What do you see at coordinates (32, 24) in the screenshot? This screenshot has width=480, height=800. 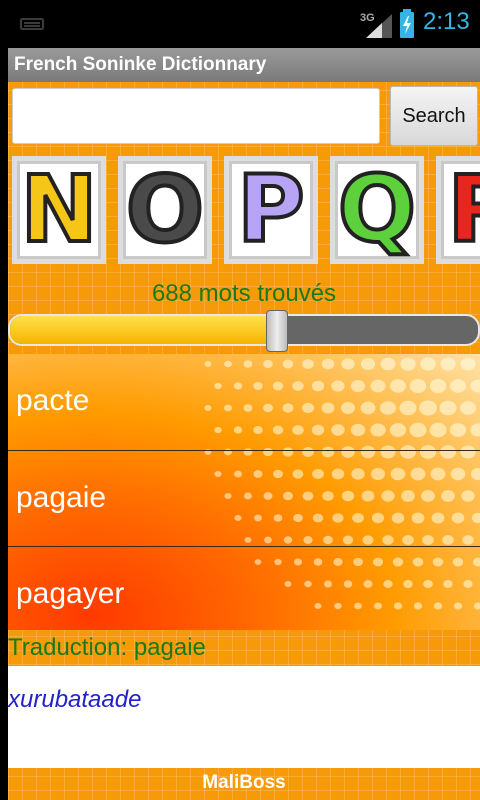 I see `keyboard-icon` at bounding box center [32, 24].